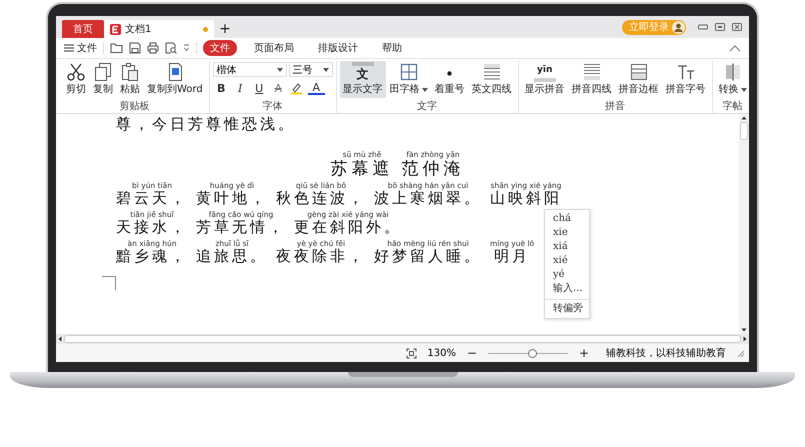 The image size is (805, 447). Describe the element at coordinates (116, 48) in the screenshot. I see `folder-icon` at that location.